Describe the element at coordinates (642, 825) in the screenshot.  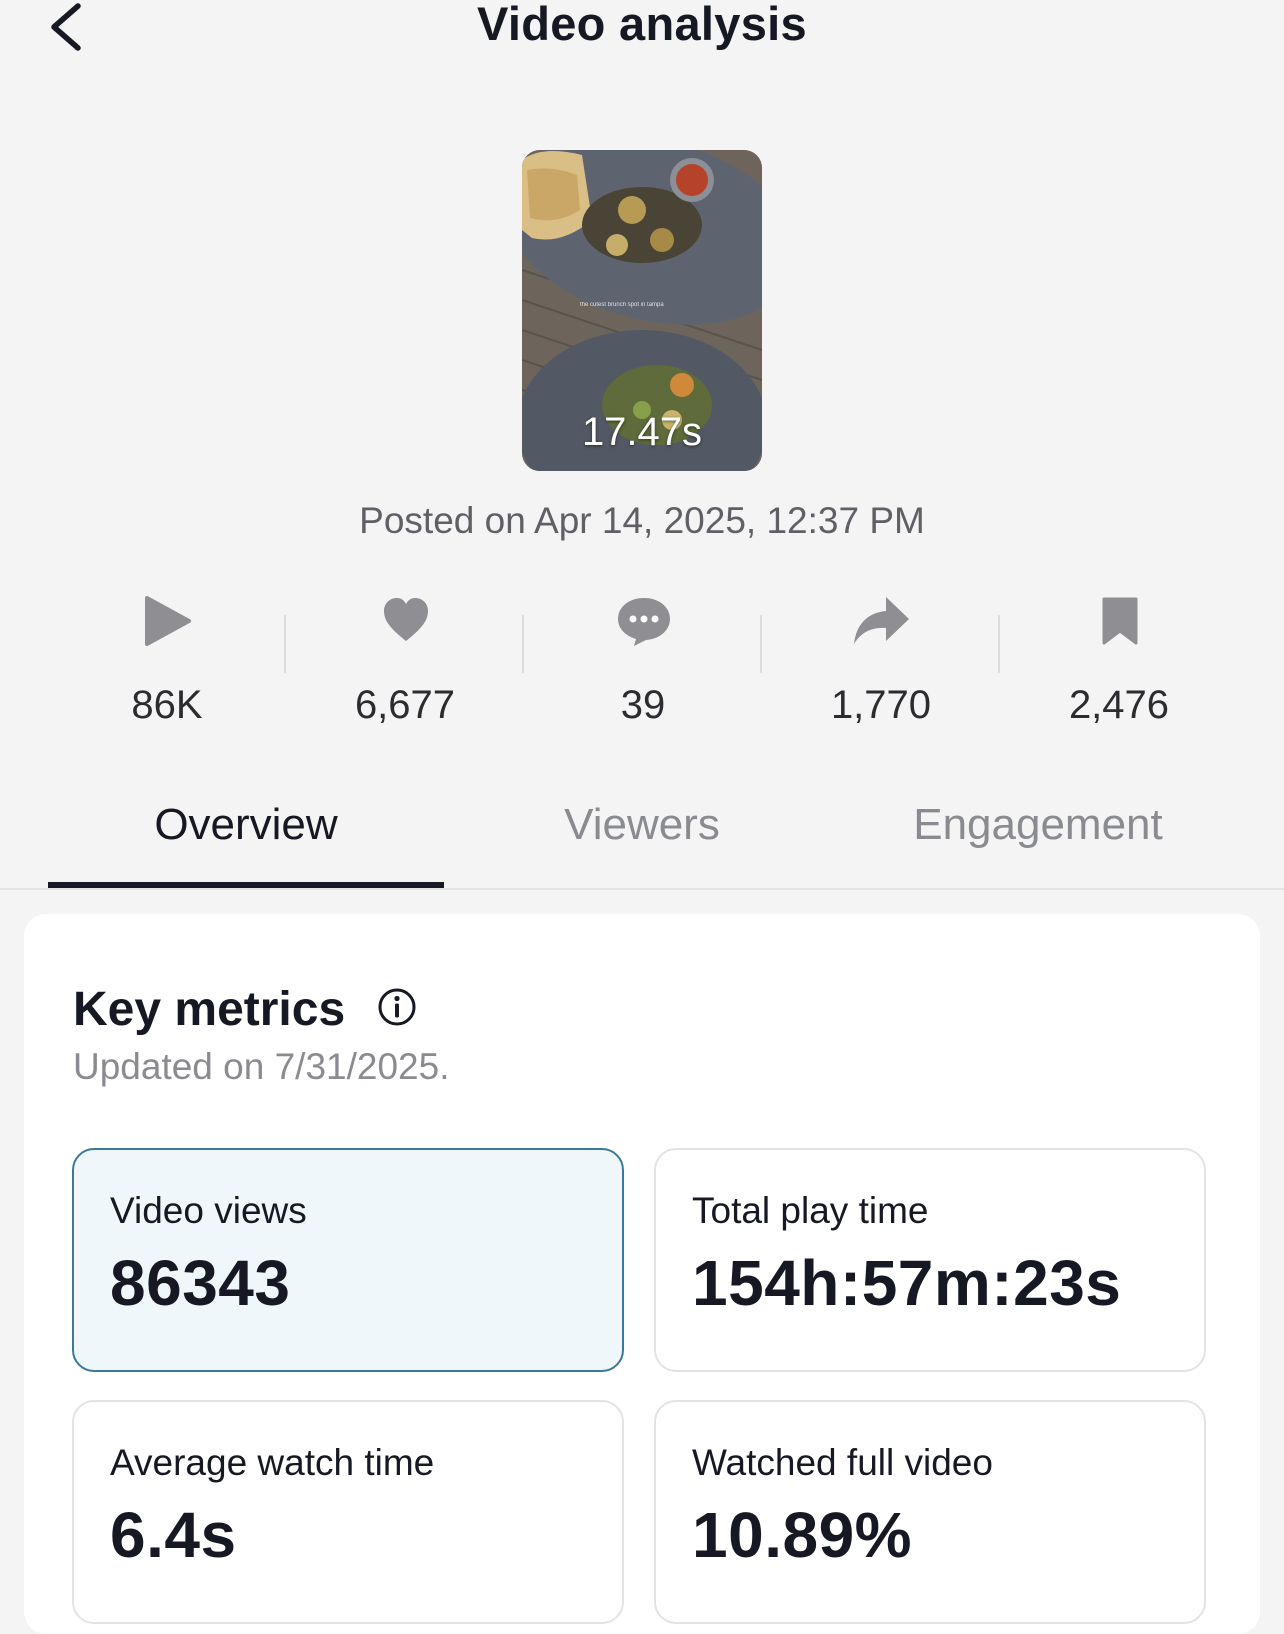
I see `tab-viewers: Viewers` at that location.